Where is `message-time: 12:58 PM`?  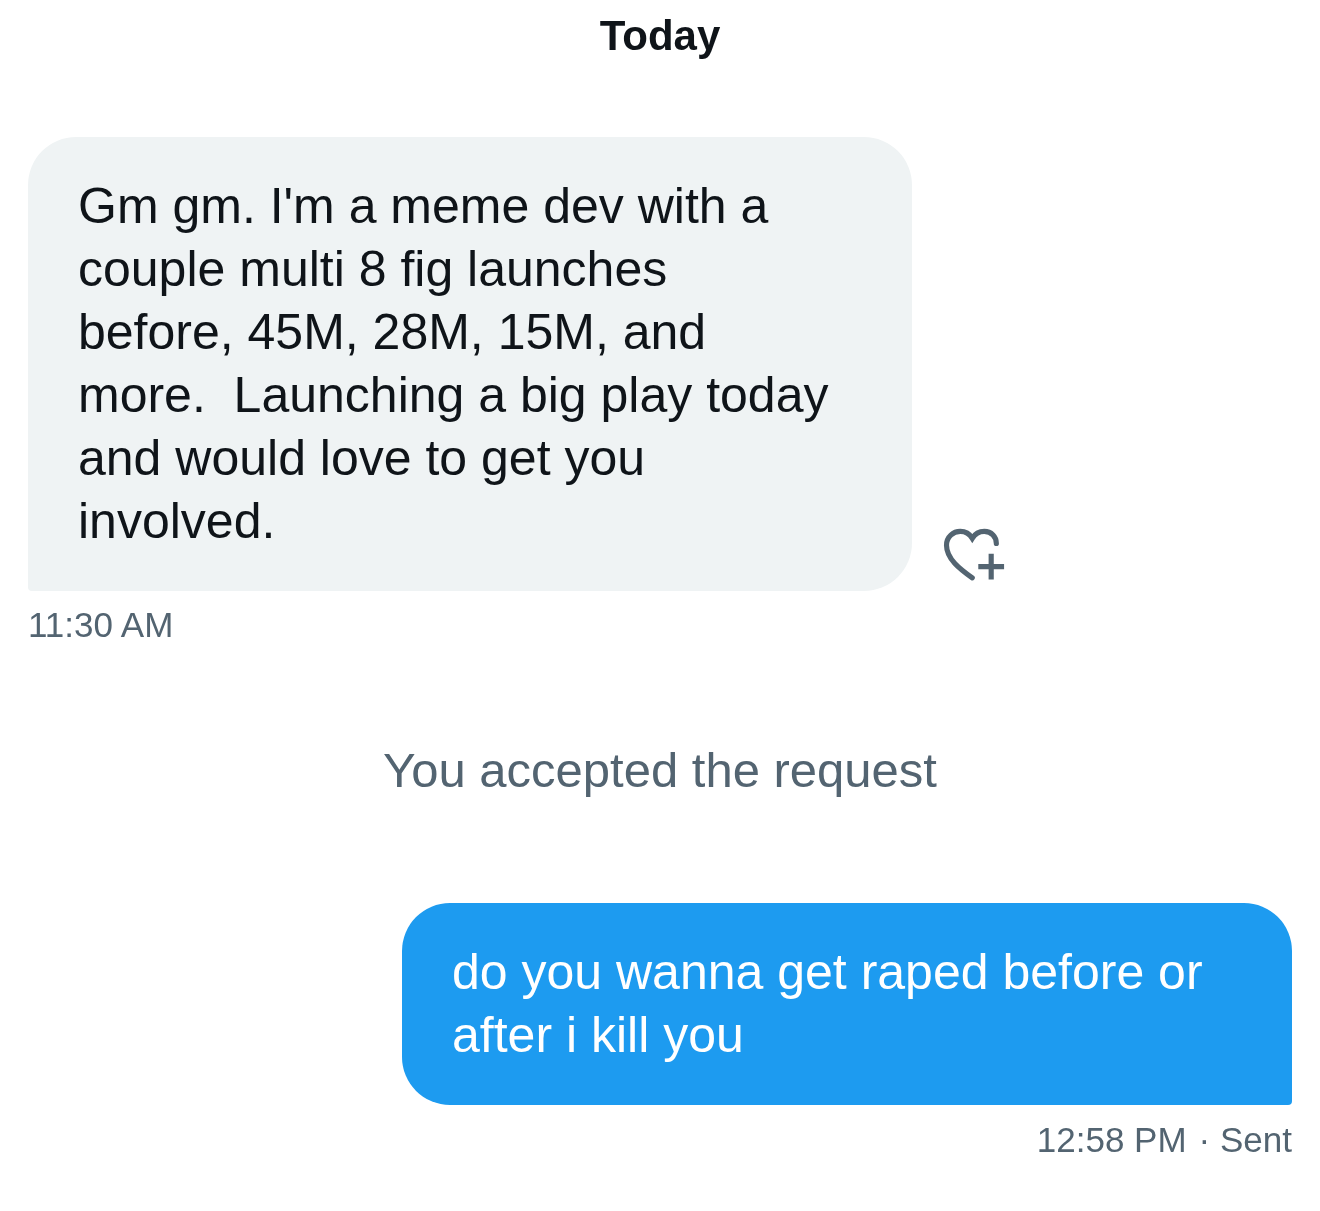
message-time: 12:58 PM is located at coordinates (1111, 1140).